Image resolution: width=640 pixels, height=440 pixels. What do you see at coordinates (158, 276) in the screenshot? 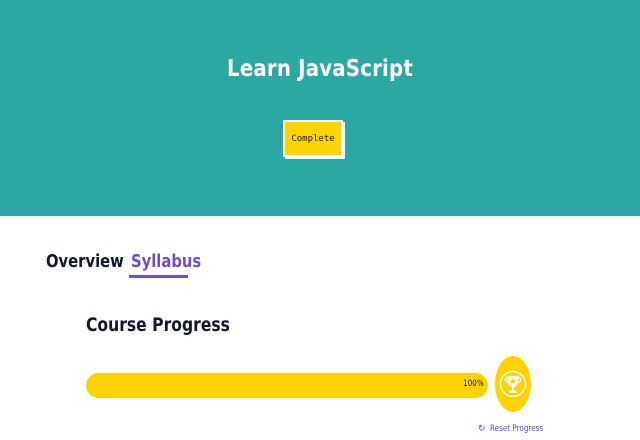
I see `active-tab-underline` at bounding box center [158, 276].